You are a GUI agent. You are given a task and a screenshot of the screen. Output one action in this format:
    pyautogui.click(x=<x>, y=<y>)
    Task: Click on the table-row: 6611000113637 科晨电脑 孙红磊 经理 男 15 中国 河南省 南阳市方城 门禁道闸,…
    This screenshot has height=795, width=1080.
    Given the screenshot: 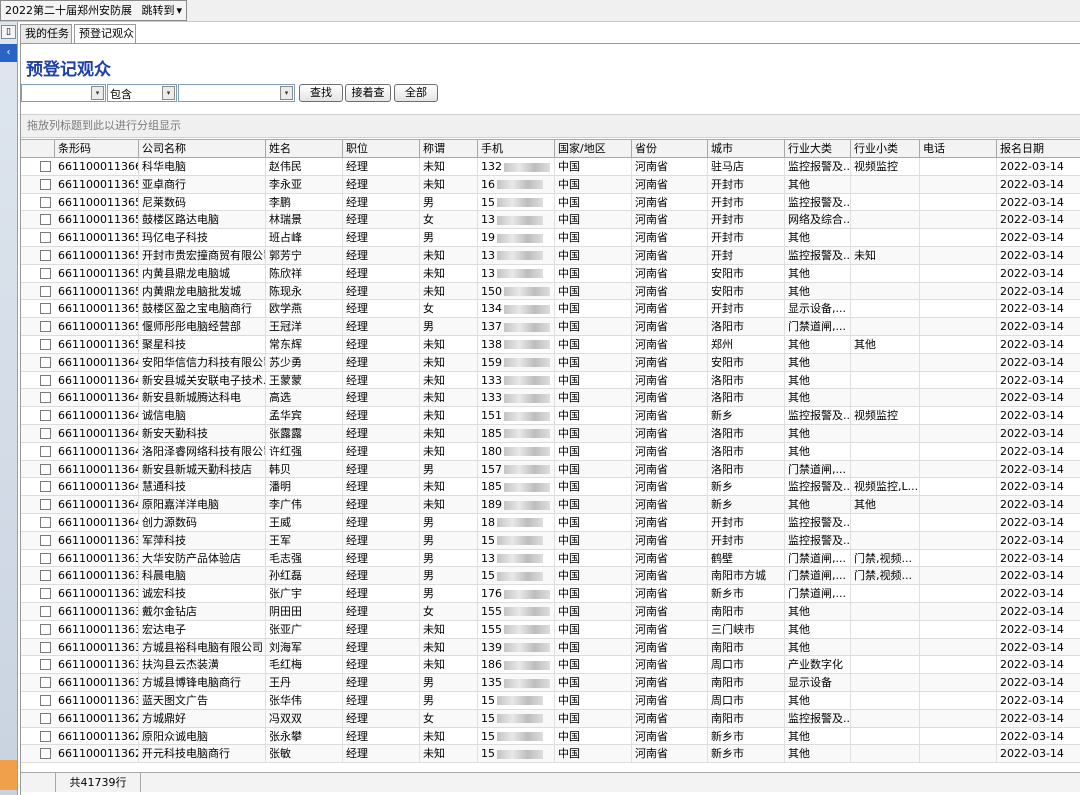 What is the action you would take?
    pyautogui.click(x=550, y=576)
    